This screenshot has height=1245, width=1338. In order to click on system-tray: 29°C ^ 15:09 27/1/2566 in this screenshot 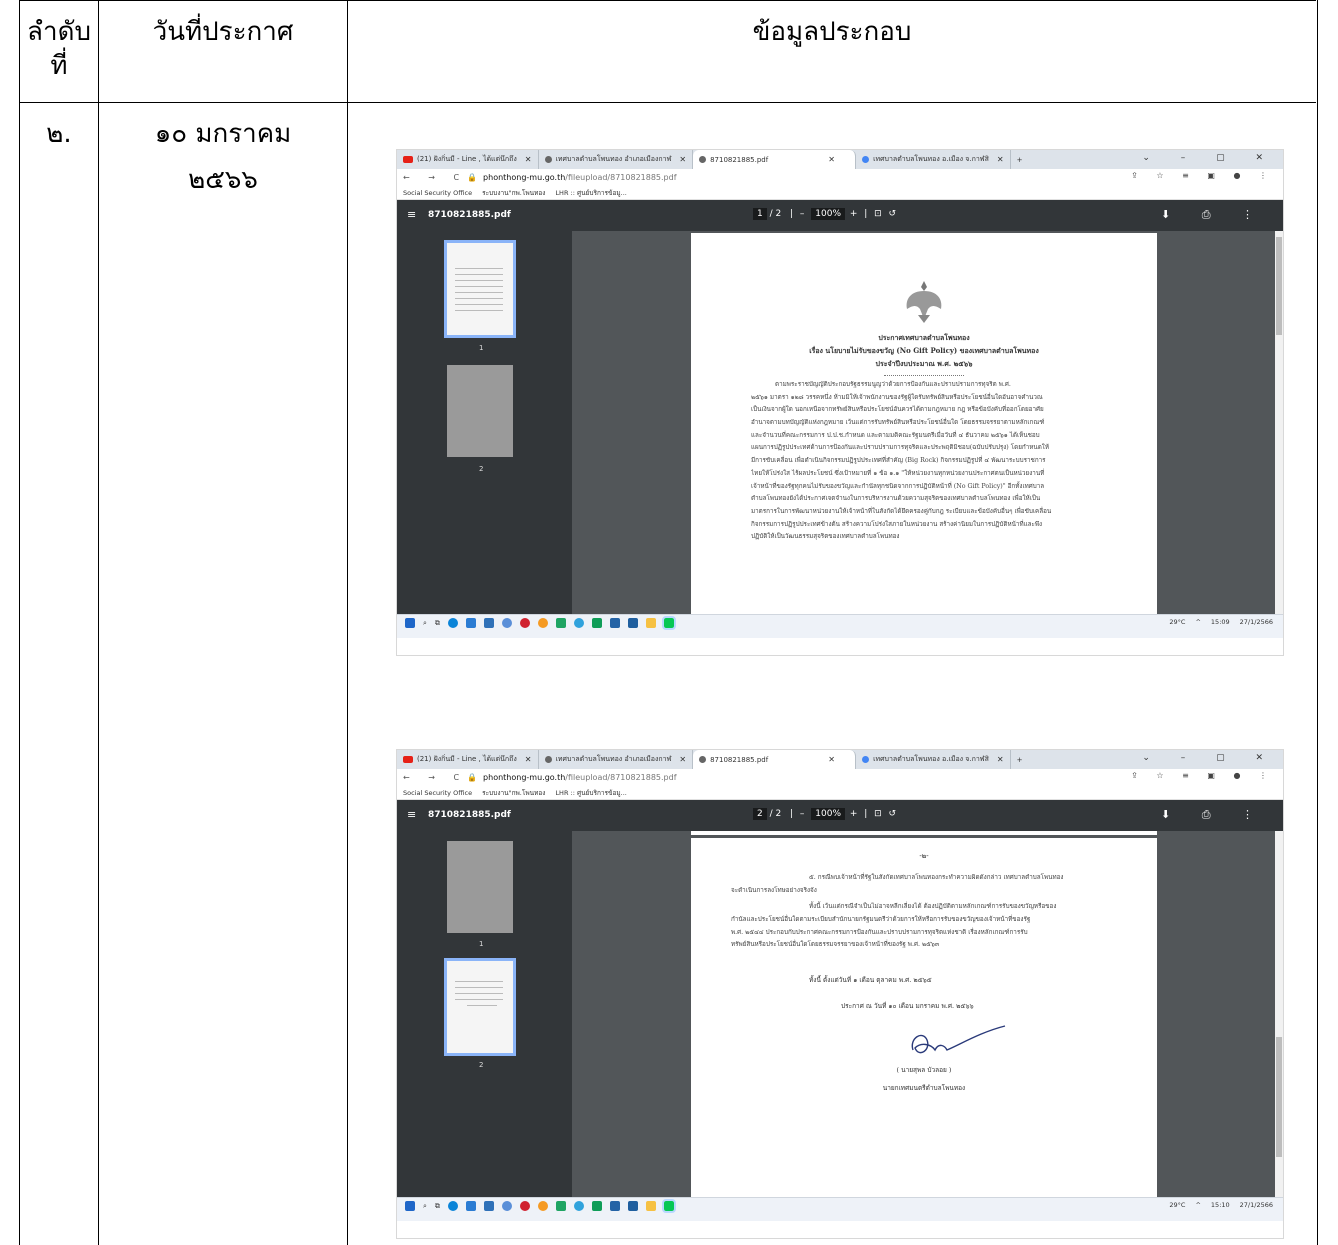, I will do `click(1221, 622)`.